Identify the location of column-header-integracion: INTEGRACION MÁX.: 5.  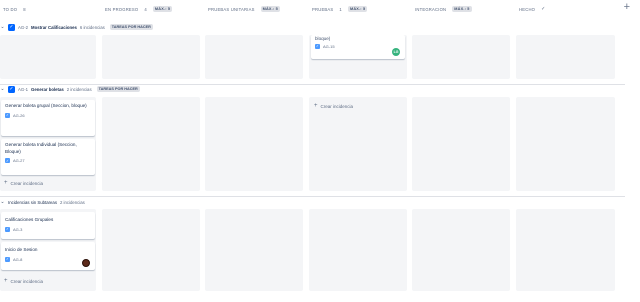
(442, 9).